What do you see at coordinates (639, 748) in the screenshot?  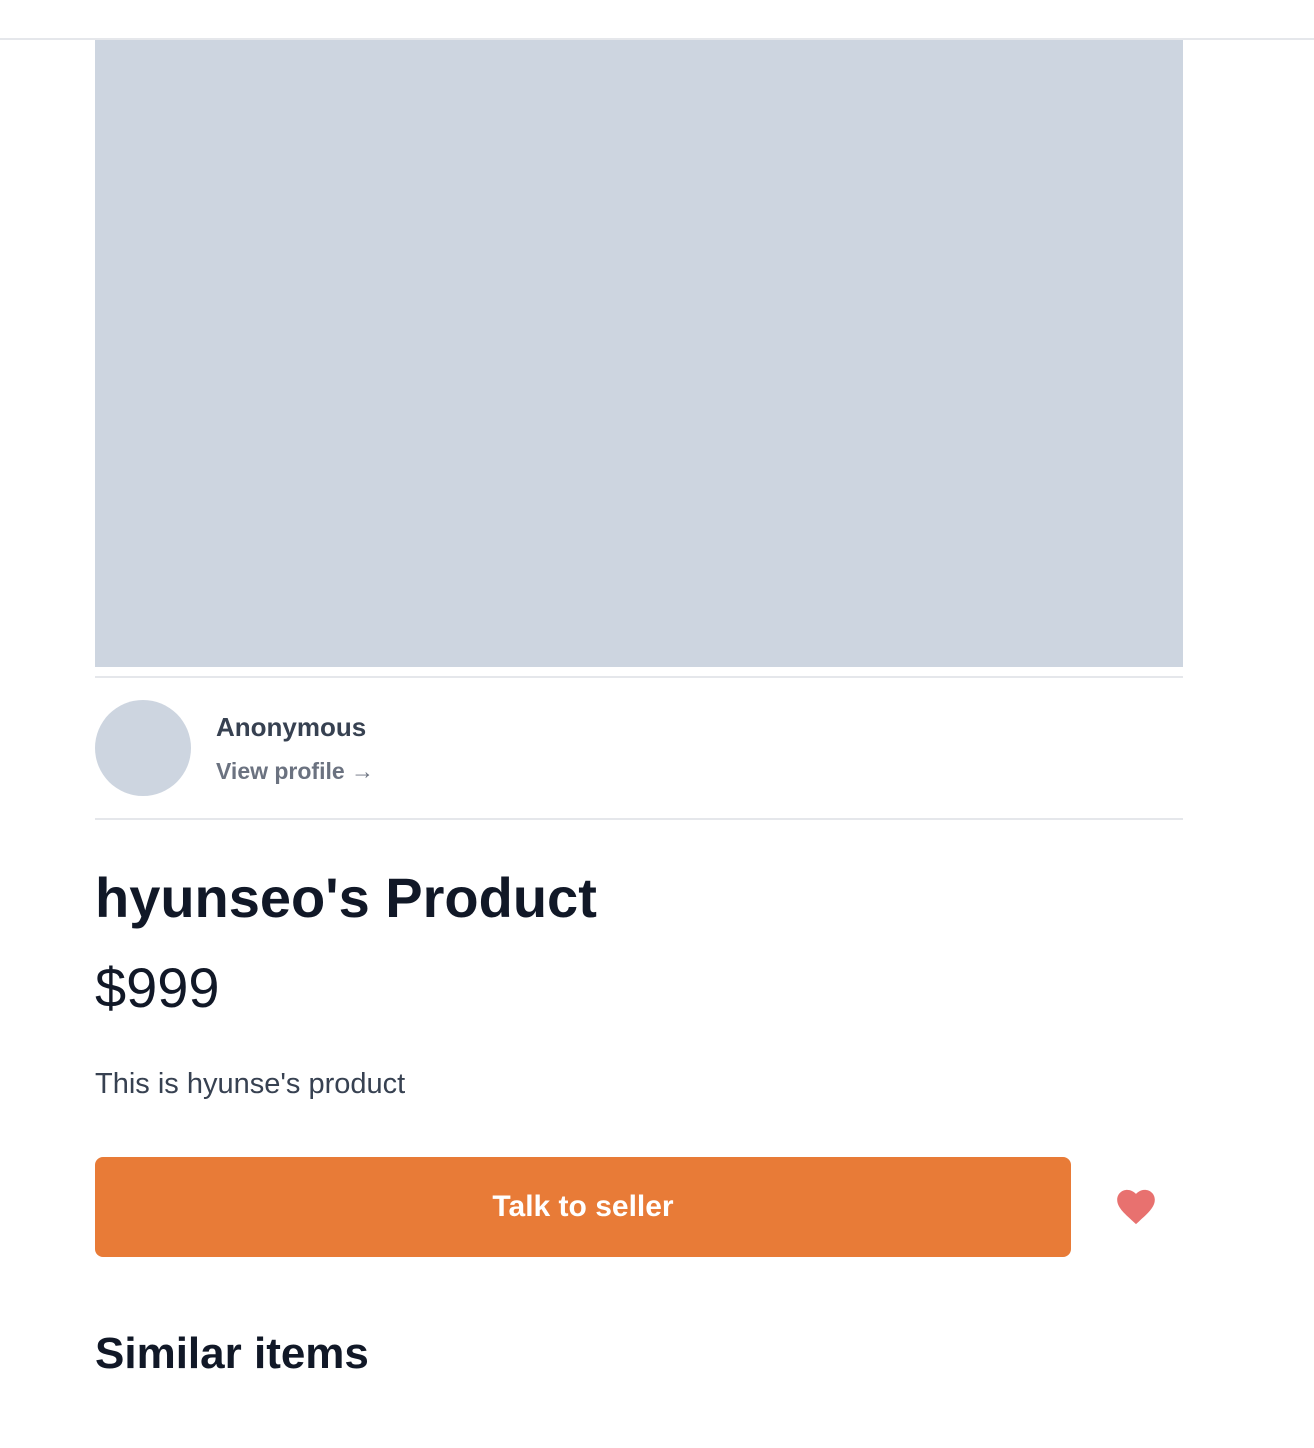 I see `seller-info: Anonymous View profile →` at bounding box center [639, 748].